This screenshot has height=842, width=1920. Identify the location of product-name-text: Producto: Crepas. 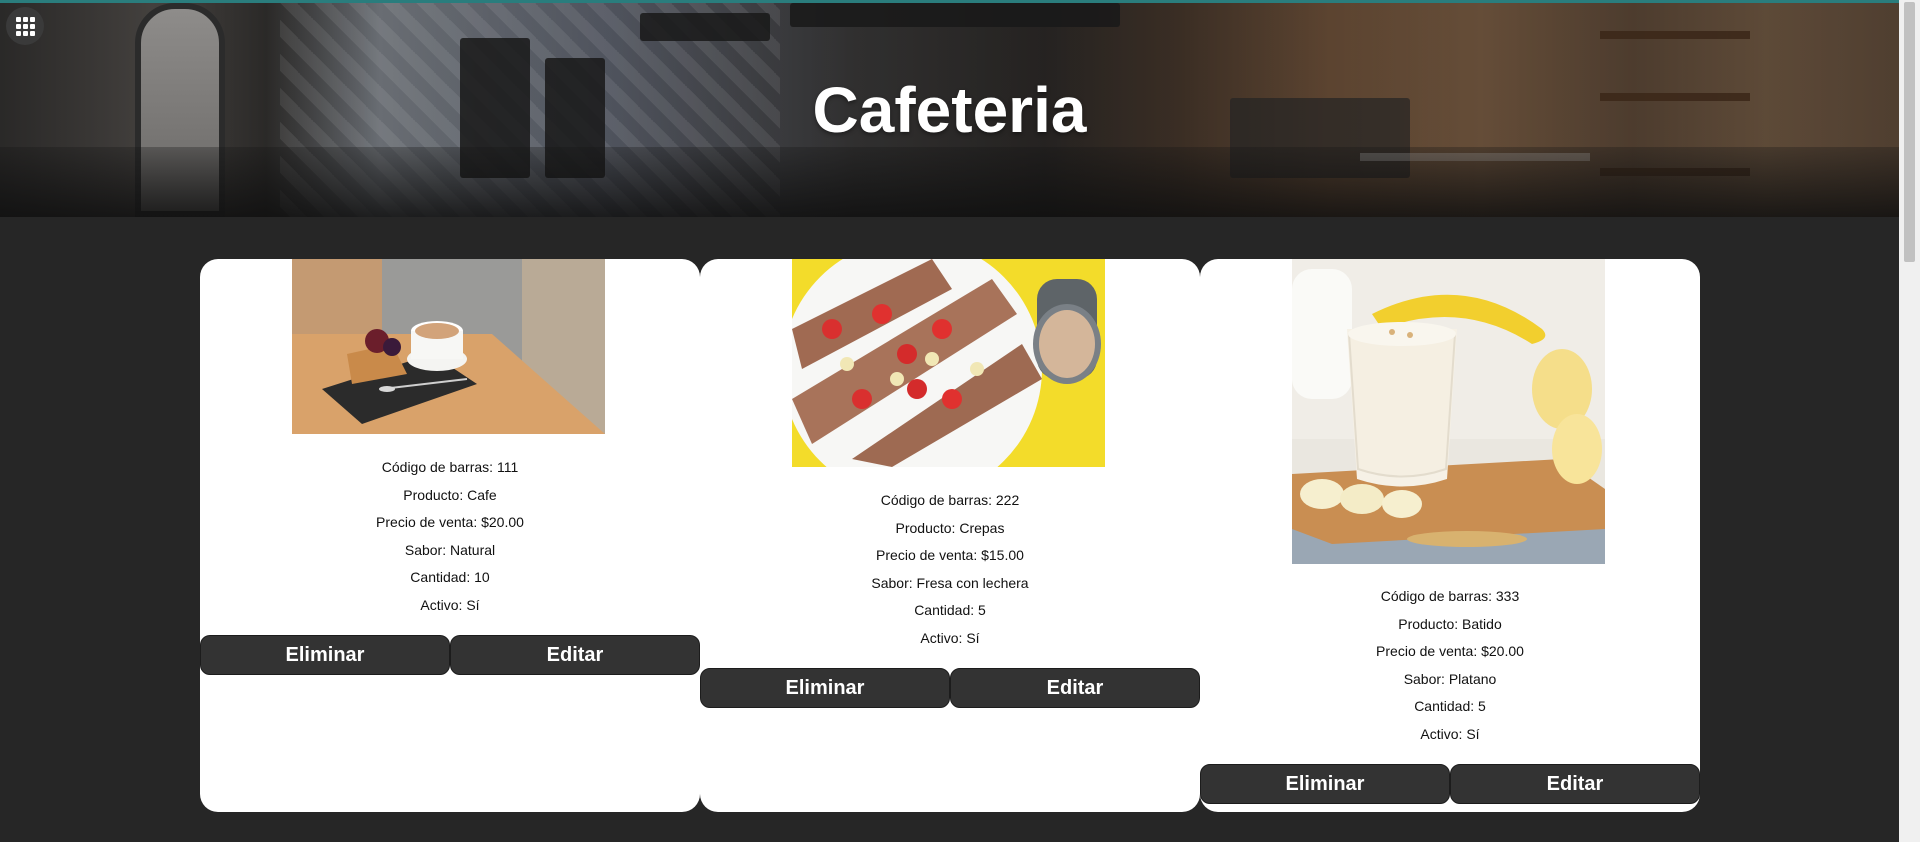
(950, 527).